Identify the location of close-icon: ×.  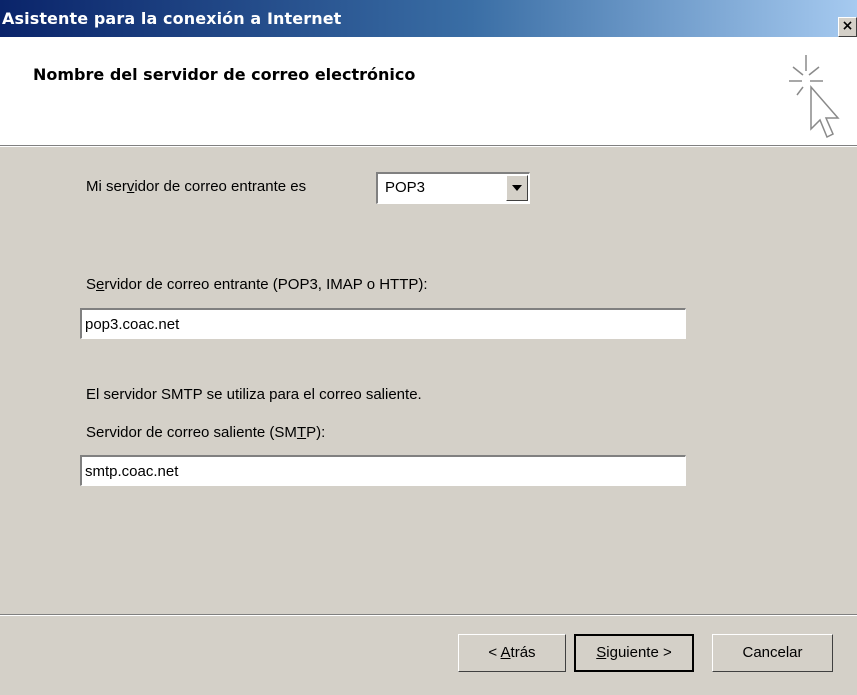
(847, 26).